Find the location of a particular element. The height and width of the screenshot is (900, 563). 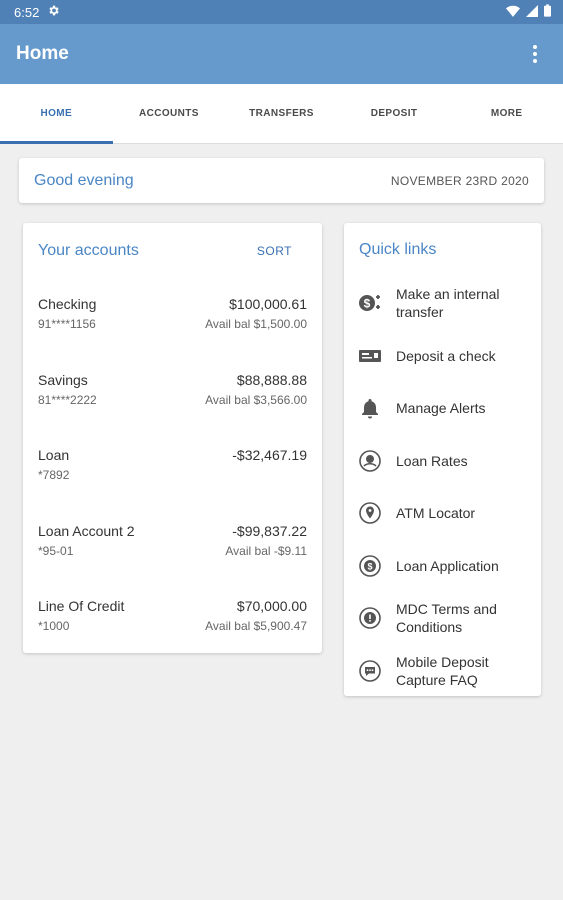

quick-link-label: MDC Terms and Conditions is located at coordinates (446, 618).